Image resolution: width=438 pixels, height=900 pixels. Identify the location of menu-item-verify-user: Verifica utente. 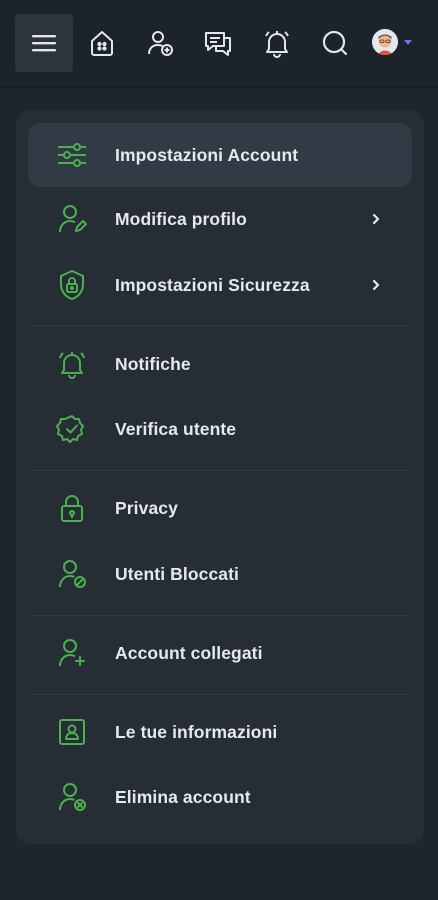
(220, 429).